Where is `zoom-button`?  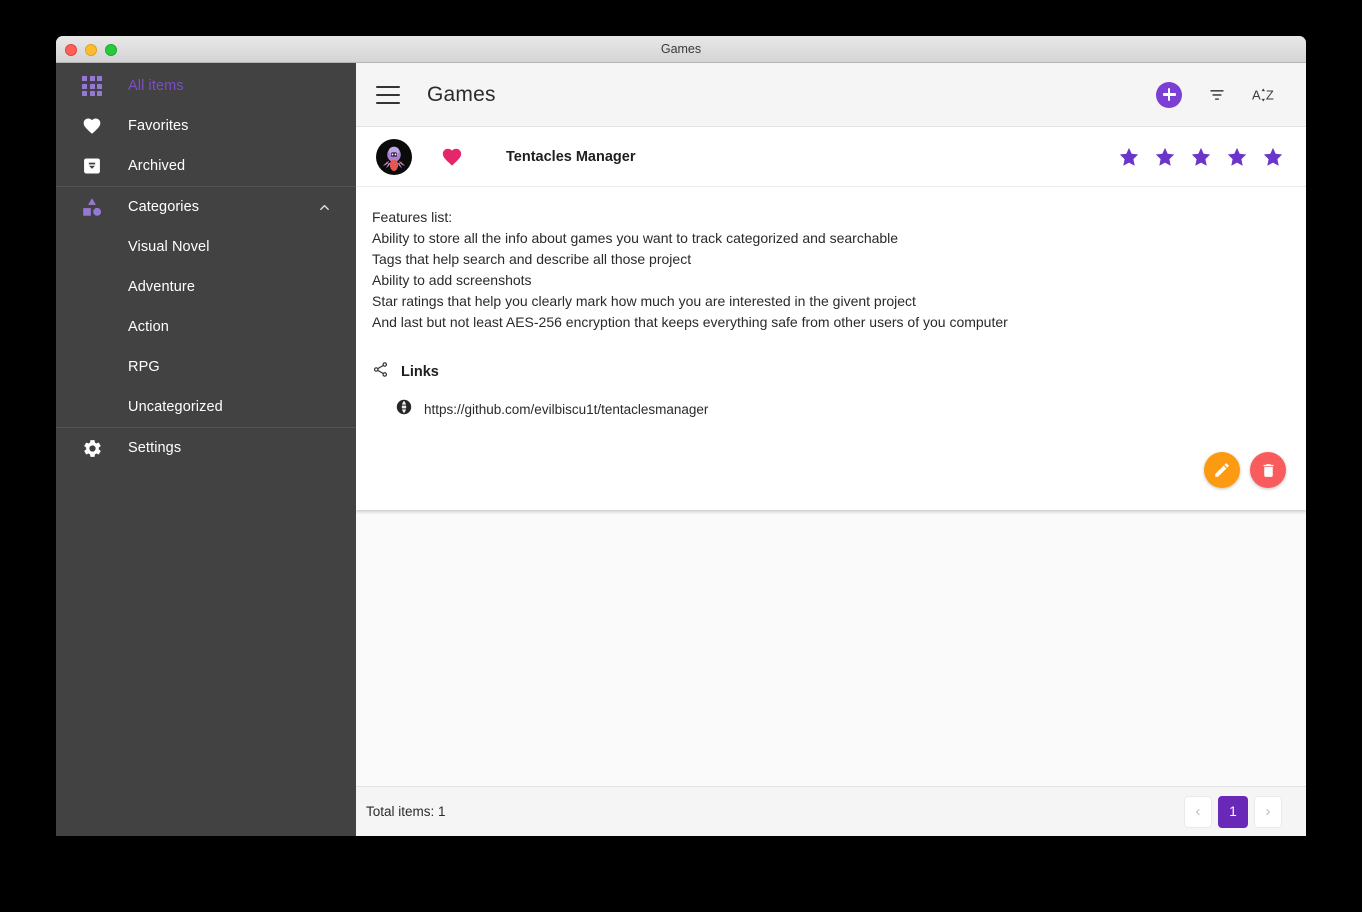
zoom-button is located at coordinates (111, 49).